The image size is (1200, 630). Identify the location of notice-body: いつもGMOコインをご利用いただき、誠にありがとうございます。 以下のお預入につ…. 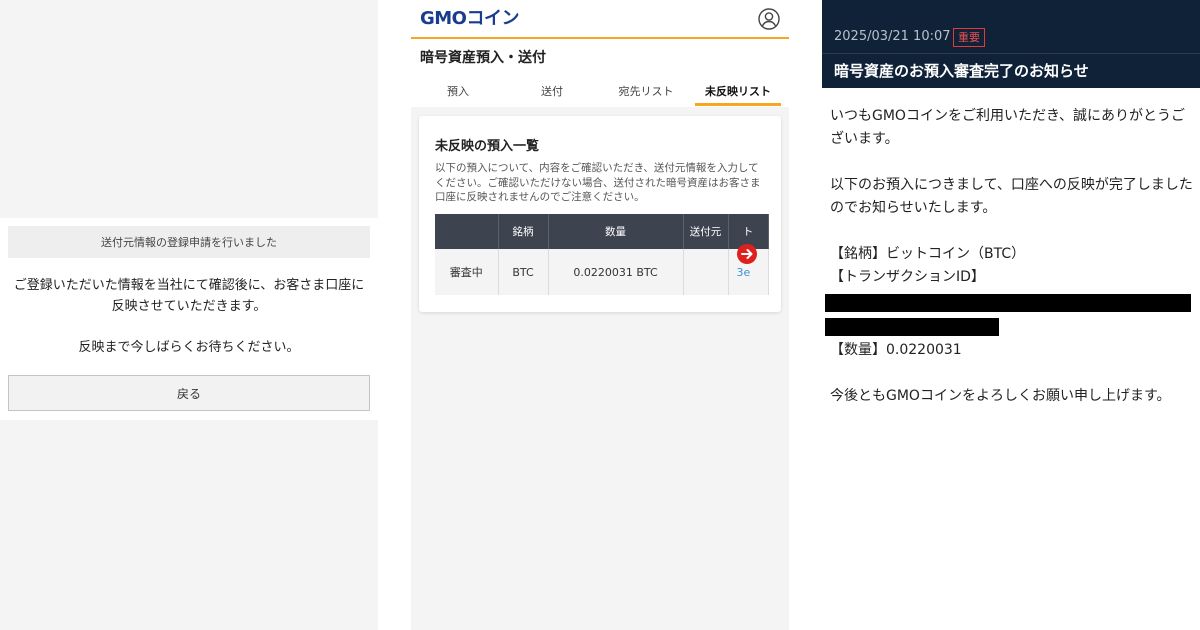
(1012, 197).